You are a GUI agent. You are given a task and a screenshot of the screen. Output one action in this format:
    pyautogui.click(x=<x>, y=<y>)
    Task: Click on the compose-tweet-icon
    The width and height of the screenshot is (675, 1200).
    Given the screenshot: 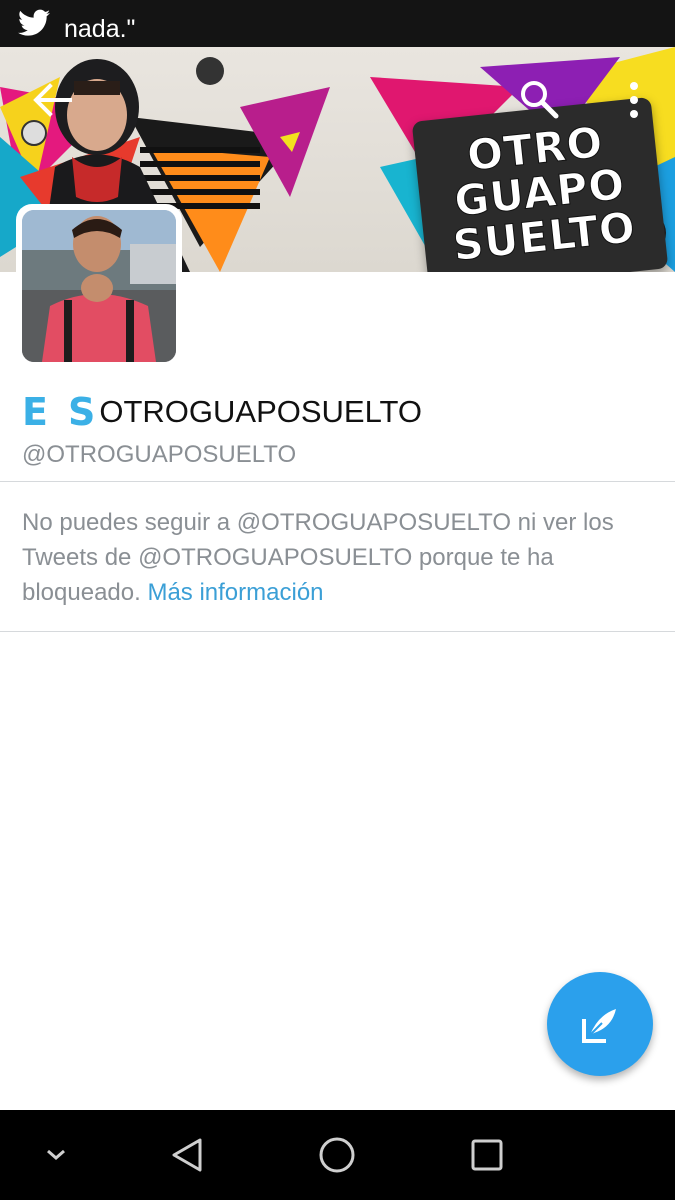 What is the action you would take?
    pyautogui.click(x=599, y=1026)
    